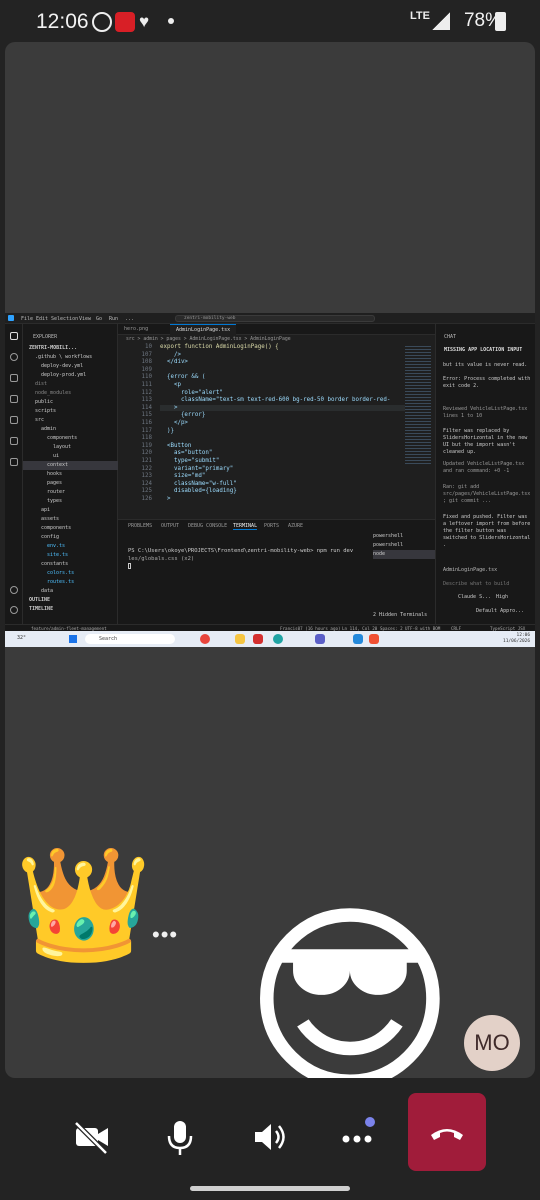  Describe the element at coordinates (207, 526) in the screenshot. I see `tab-debug-console: DEBUG CONSOLE` at that location.